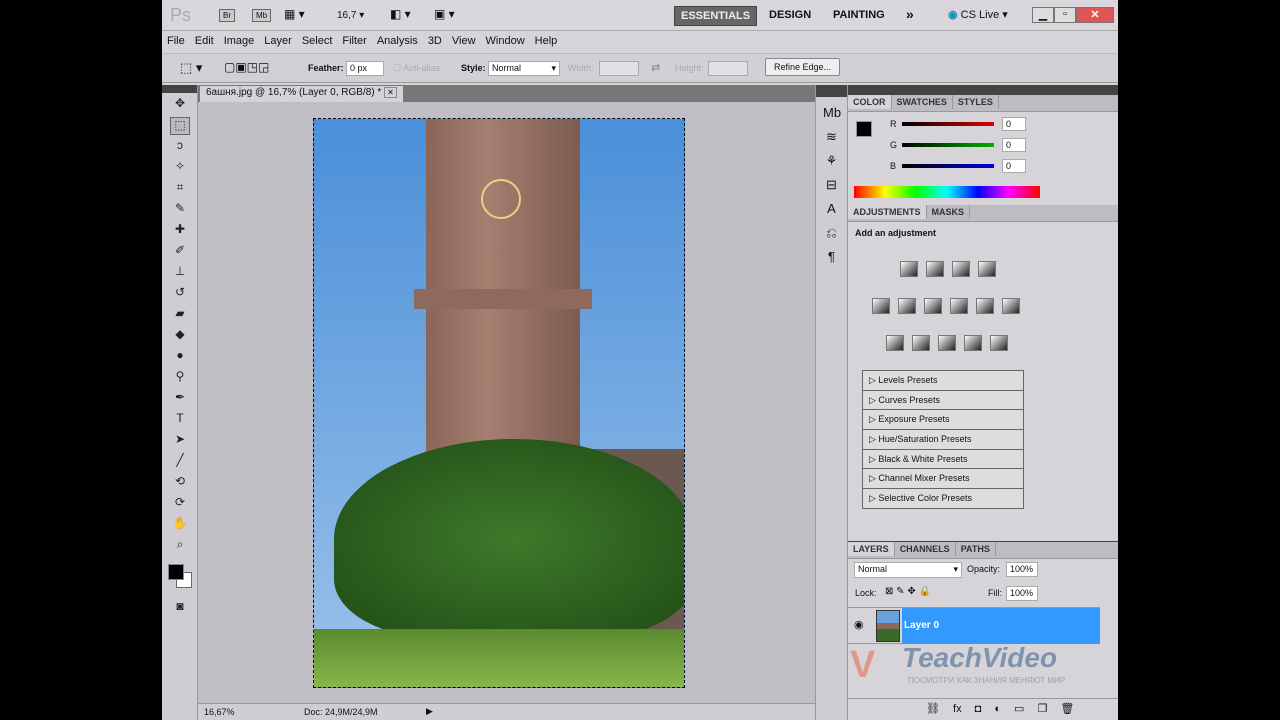 Image resolution: width=1280 pixels, height=720 pixels. What do you see at coordinates (294, 14) in the screenshot?
I see `view-extras-icon: ▦ ▾` at bounding box center [294, 14].